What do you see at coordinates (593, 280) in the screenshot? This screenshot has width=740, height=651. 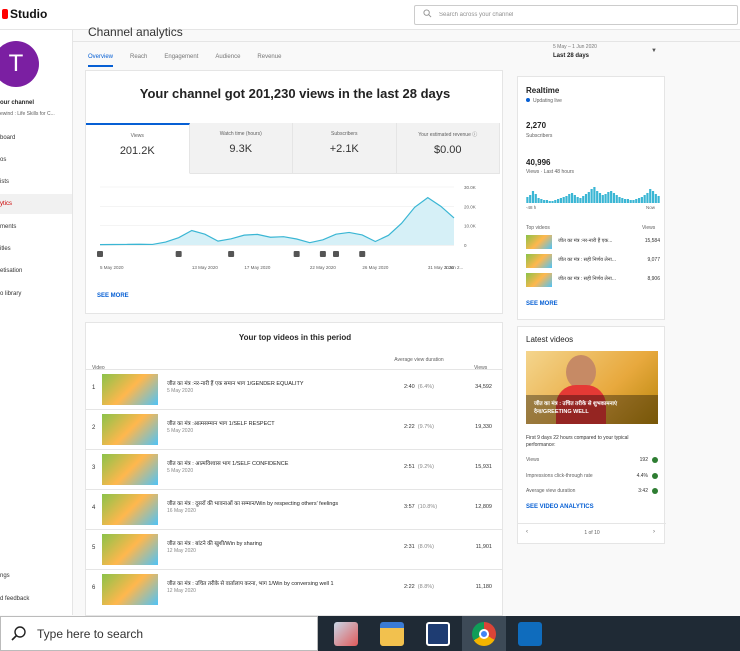 I see `realtime-top-video: जीत का मंत्र : सही निर्णय लेना... 8,906` at bounding box center [593, 280].